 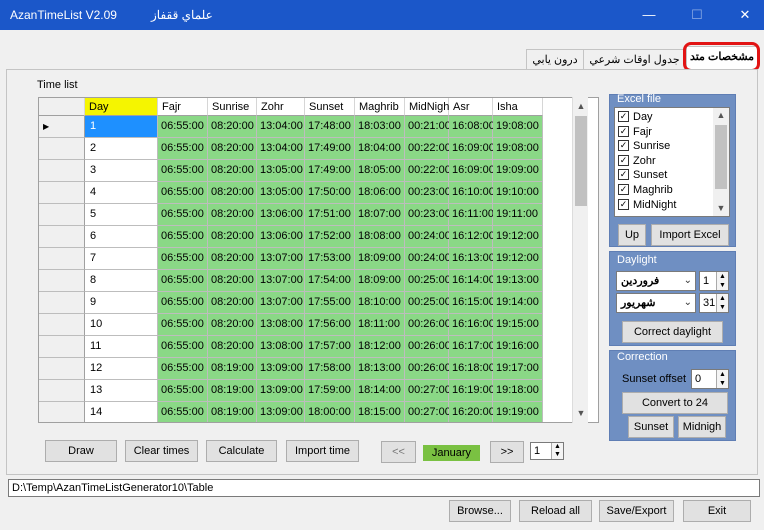 I want to click on time-cell: 16:15:00, so click(x=472, y=303).